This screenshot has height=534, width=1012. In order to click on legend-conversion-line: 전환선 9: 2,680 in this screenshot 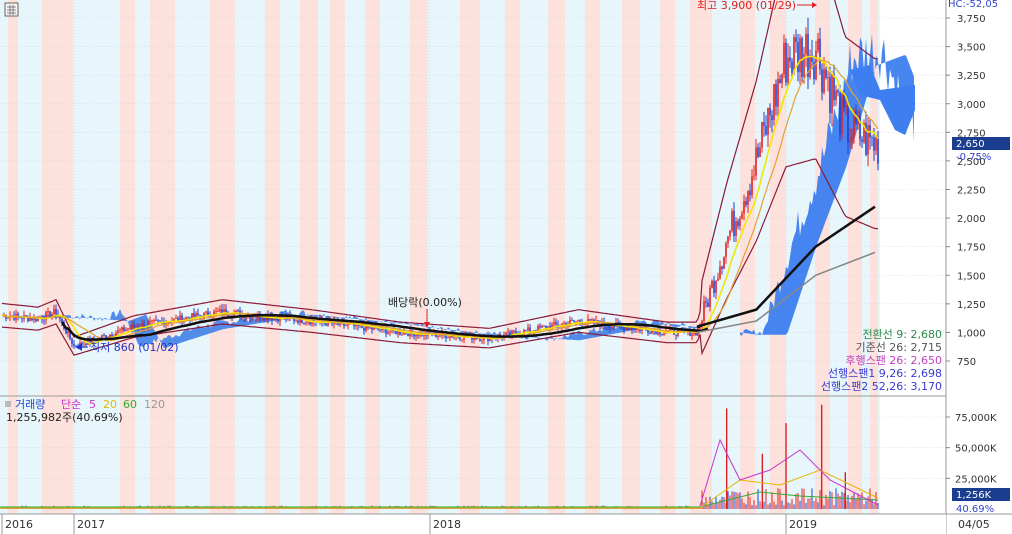, I will do `click(902, 334)`.